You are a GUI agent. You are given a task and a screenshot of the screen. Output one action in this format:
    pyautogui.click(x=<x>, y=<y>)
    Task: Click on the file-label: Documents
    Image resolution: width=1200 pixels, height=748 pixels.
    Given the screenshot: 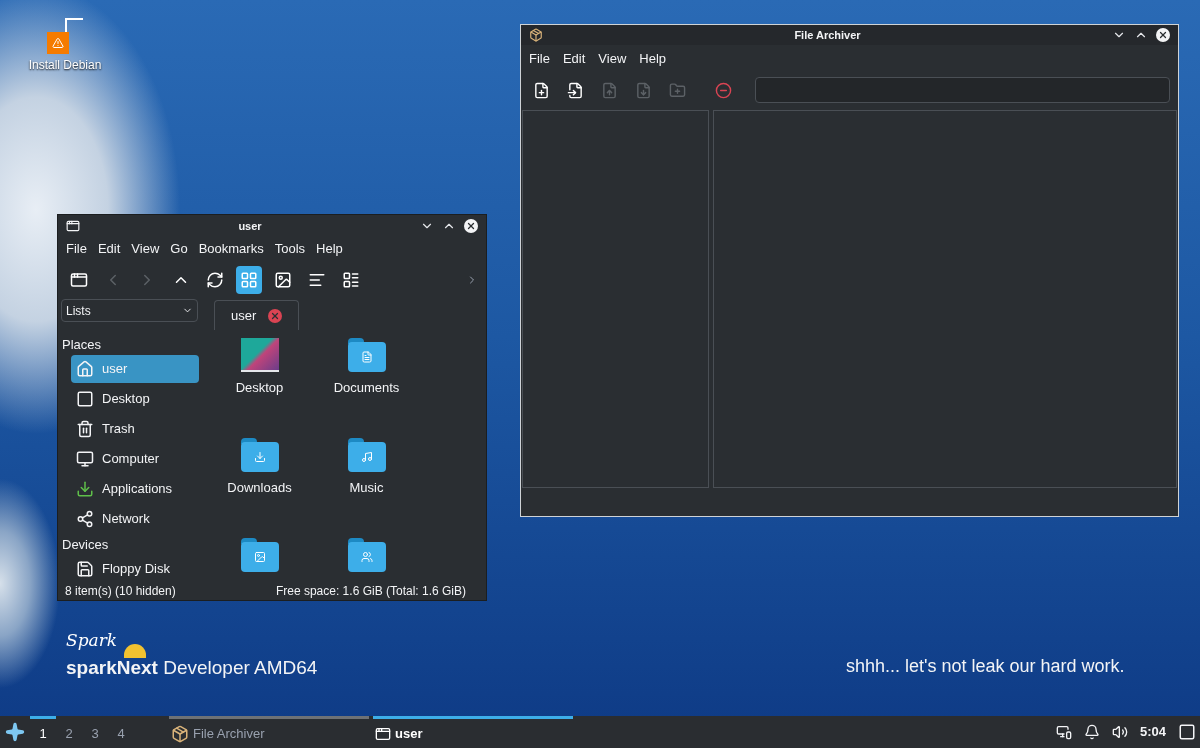 What is the action you would take?
    pyautogui.click(x=366, y=388)
    